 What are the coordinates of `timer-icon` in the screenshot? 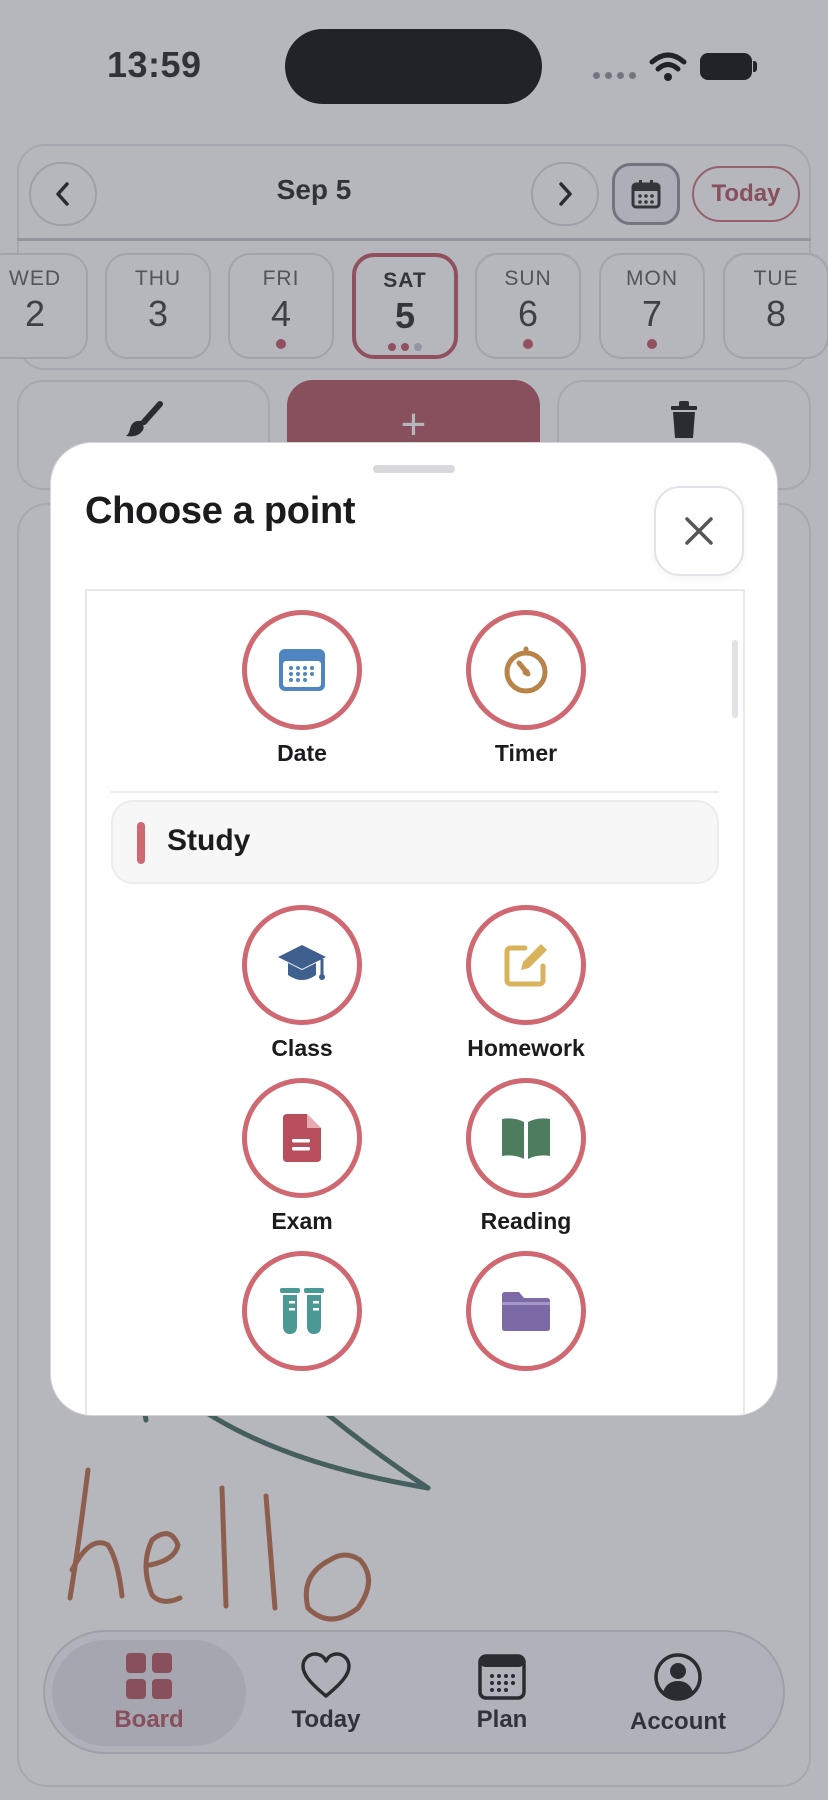 It's located at (526, 670).